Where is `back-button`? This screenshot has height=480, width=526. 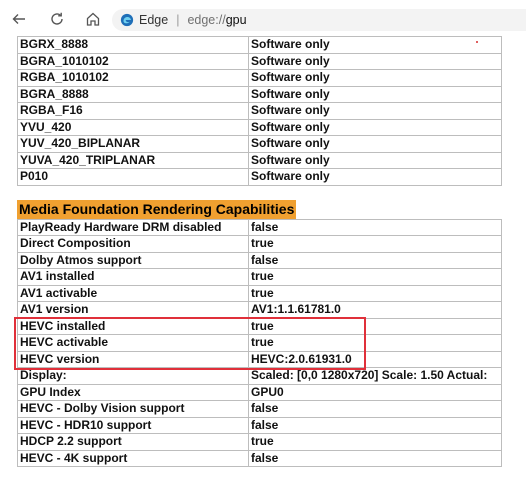 back-button is located at coordinates (19, 19).